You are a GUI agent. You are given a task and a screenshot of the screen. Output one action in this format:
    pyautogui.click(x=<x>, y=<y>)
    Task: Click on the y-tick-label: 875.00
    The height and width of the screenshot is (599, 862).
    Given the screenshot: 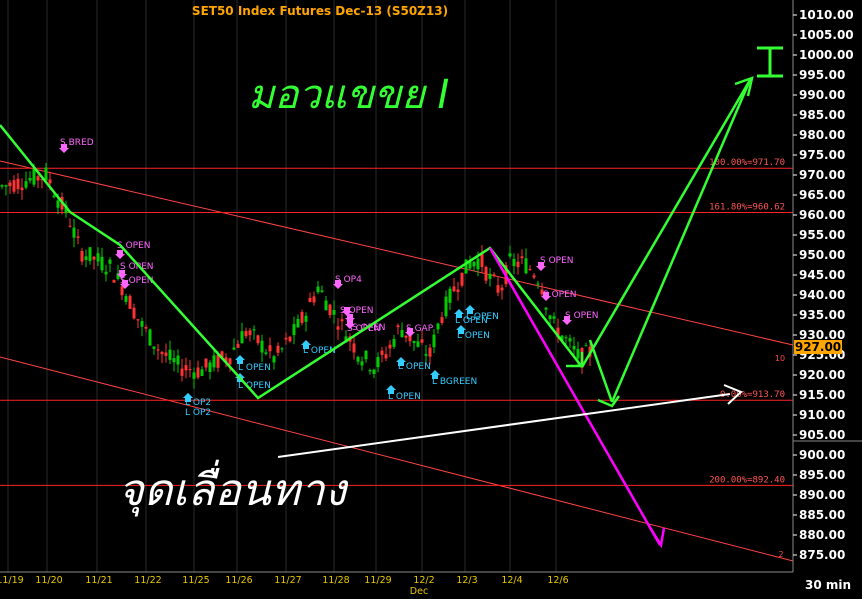 What is the action you would take?
    pyautogui.click(x=822, y=555)
    